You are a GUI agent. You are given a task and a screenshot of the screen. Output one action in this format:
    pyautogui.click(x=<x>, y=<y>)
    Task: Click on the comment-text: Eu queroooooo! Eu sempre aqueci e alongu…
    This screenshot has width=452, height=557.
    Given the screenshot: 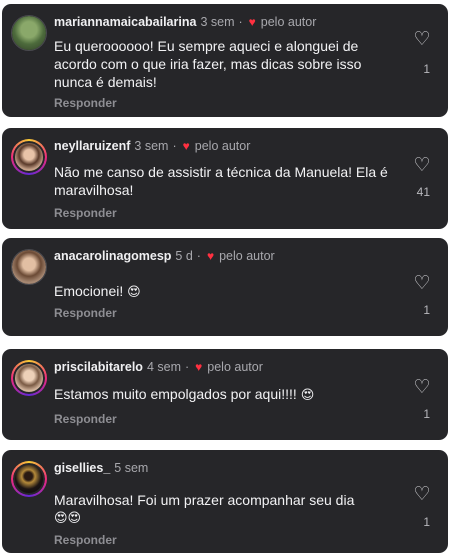 What is the action you would take?
    pyautogui.click(x=208, y=64)
    